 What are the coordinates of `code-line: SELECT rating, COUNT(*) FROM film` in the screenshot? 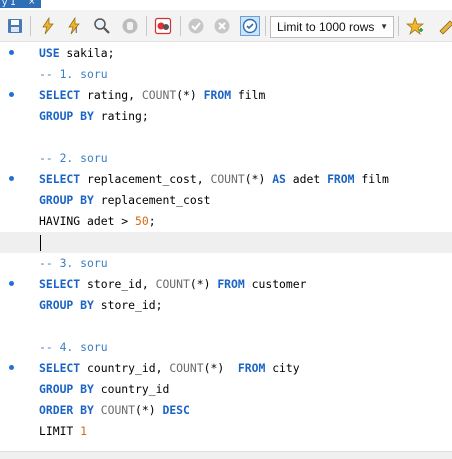 It's located at (226, 95).